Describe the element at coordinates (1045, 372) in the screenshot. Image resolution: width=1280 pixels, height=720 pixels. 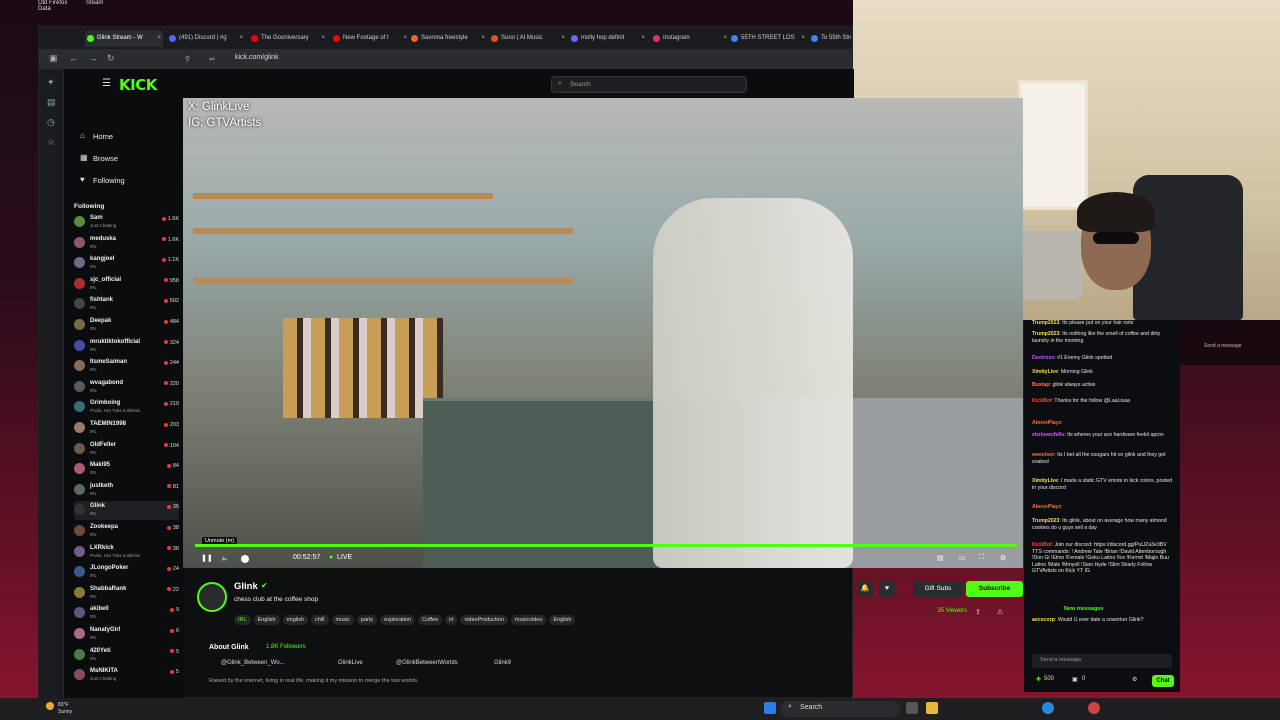
I see `chat-username: XimityLive` at that location.